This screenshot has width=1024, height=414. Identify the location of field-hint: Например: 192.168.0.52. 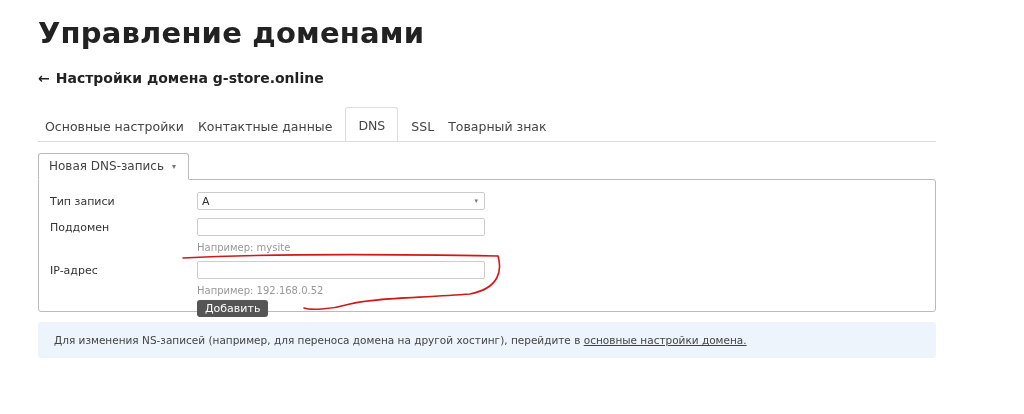
(261, 290).